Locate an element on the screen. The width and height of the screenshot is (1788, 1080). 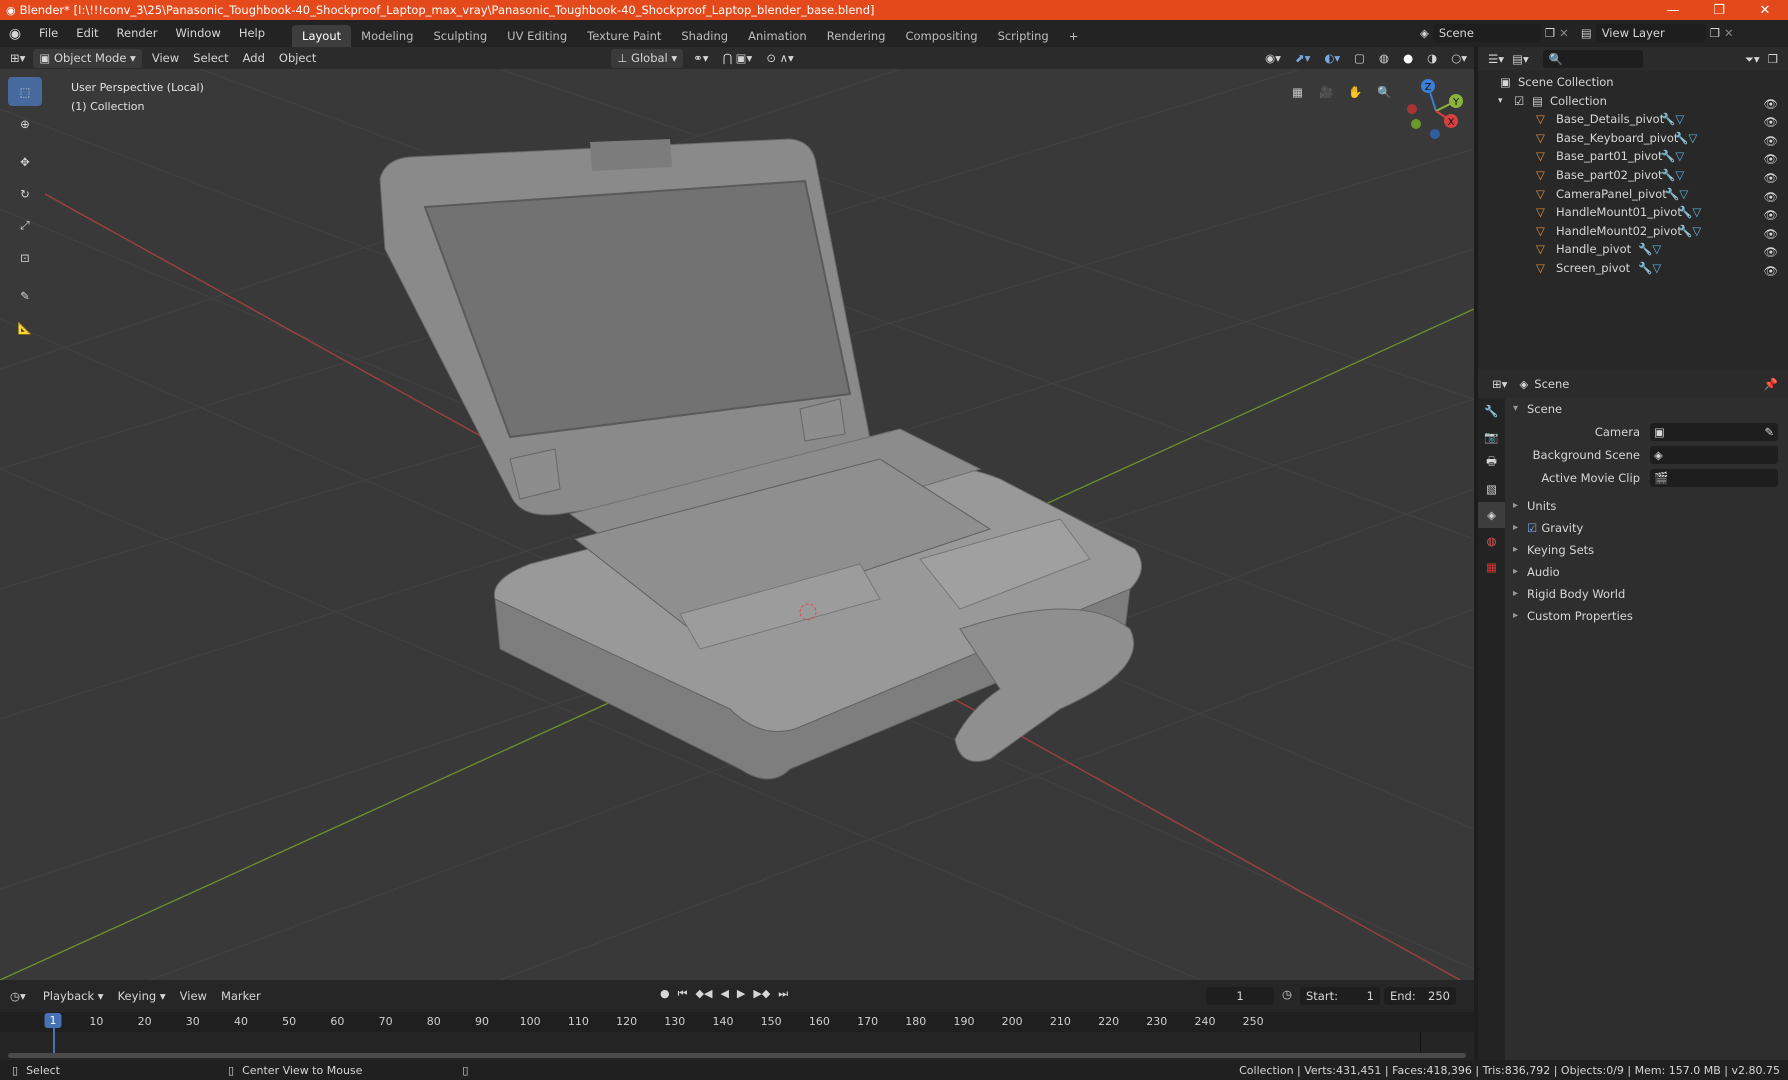
eye-icon: 👁 is located at coordinates (1770, 271).